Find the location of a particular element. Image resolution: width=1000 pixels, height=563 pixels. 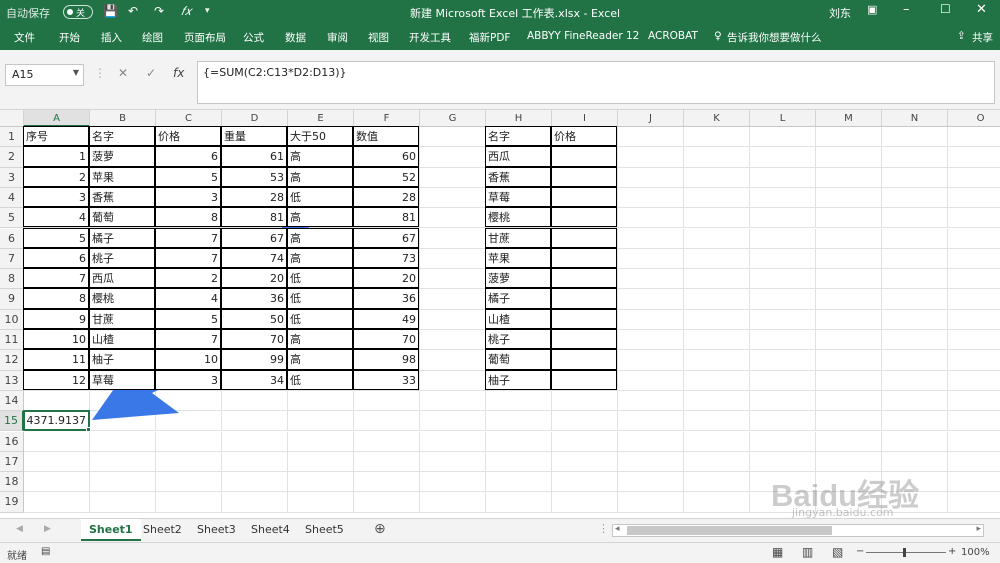

column-header-l: L is located at coordinates (783, 118).